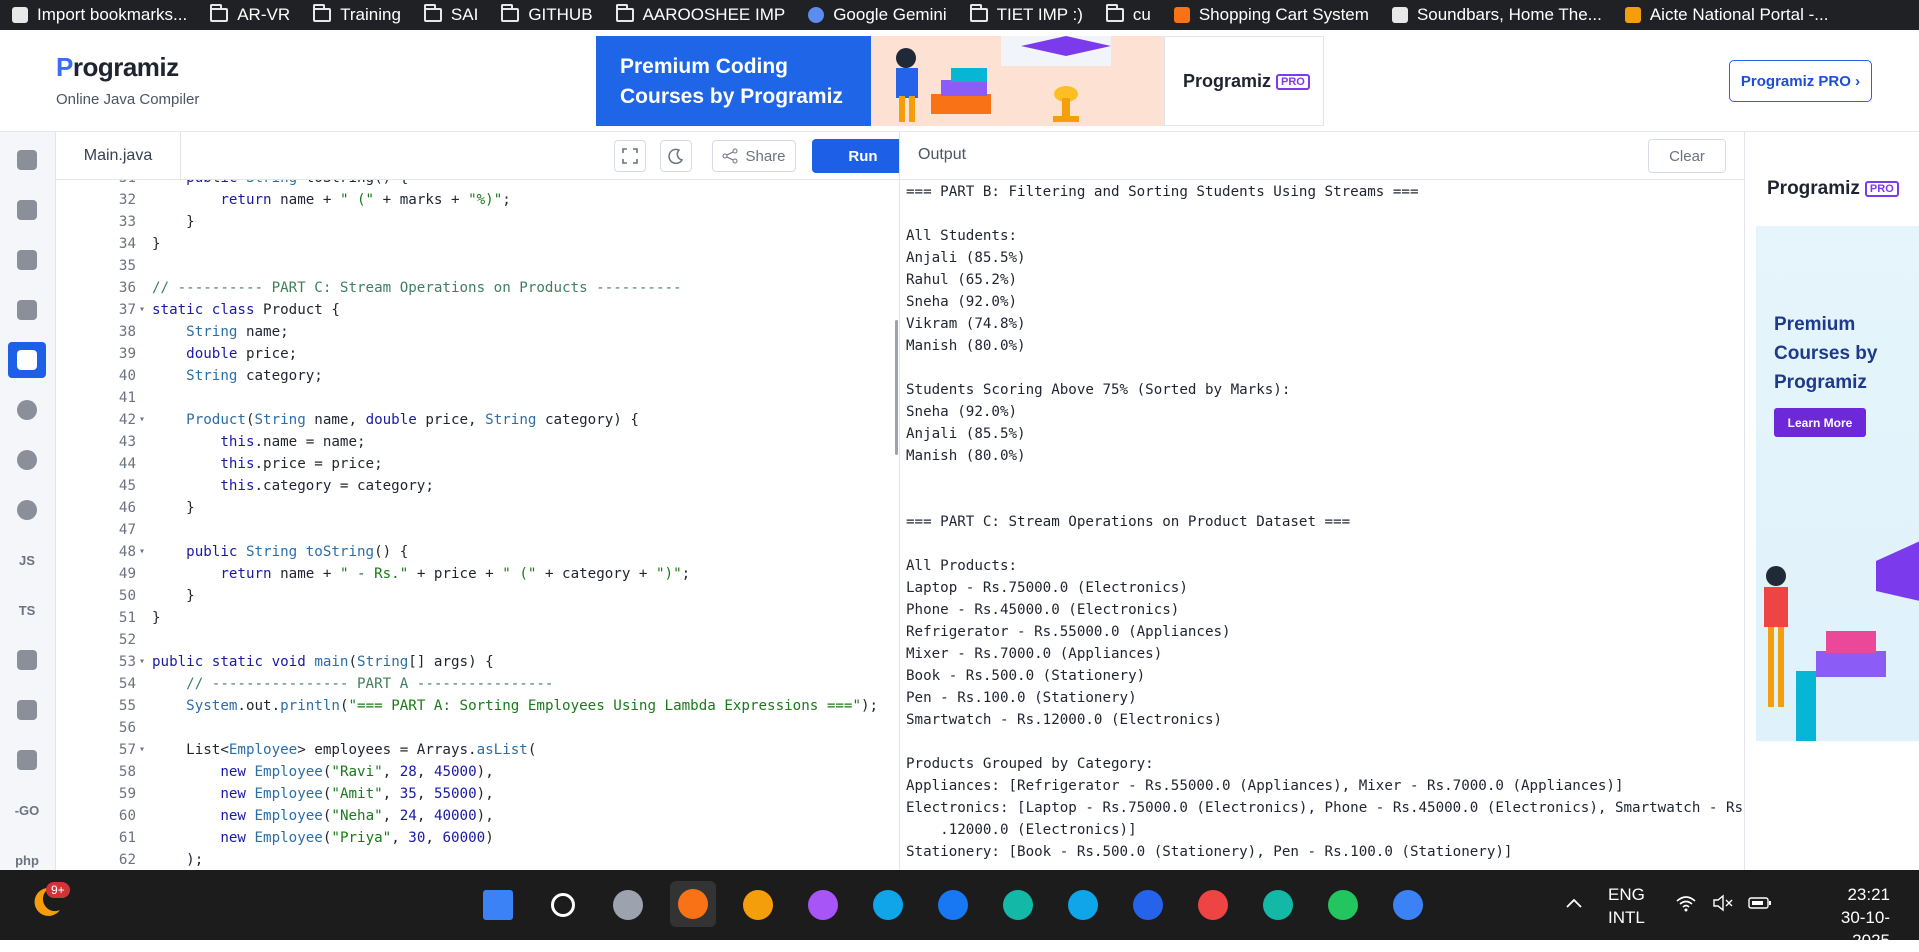  What do you see at coordinates (1343, 905) in the screenshot?
I see `chrome-icon` at bounding box center [1343, 905].